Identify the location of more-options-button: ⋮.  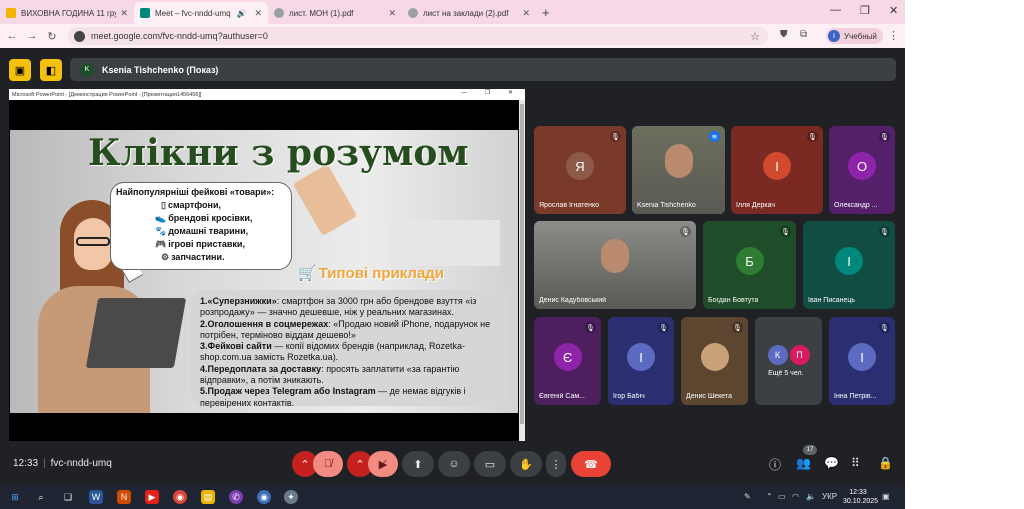
(556, 464).